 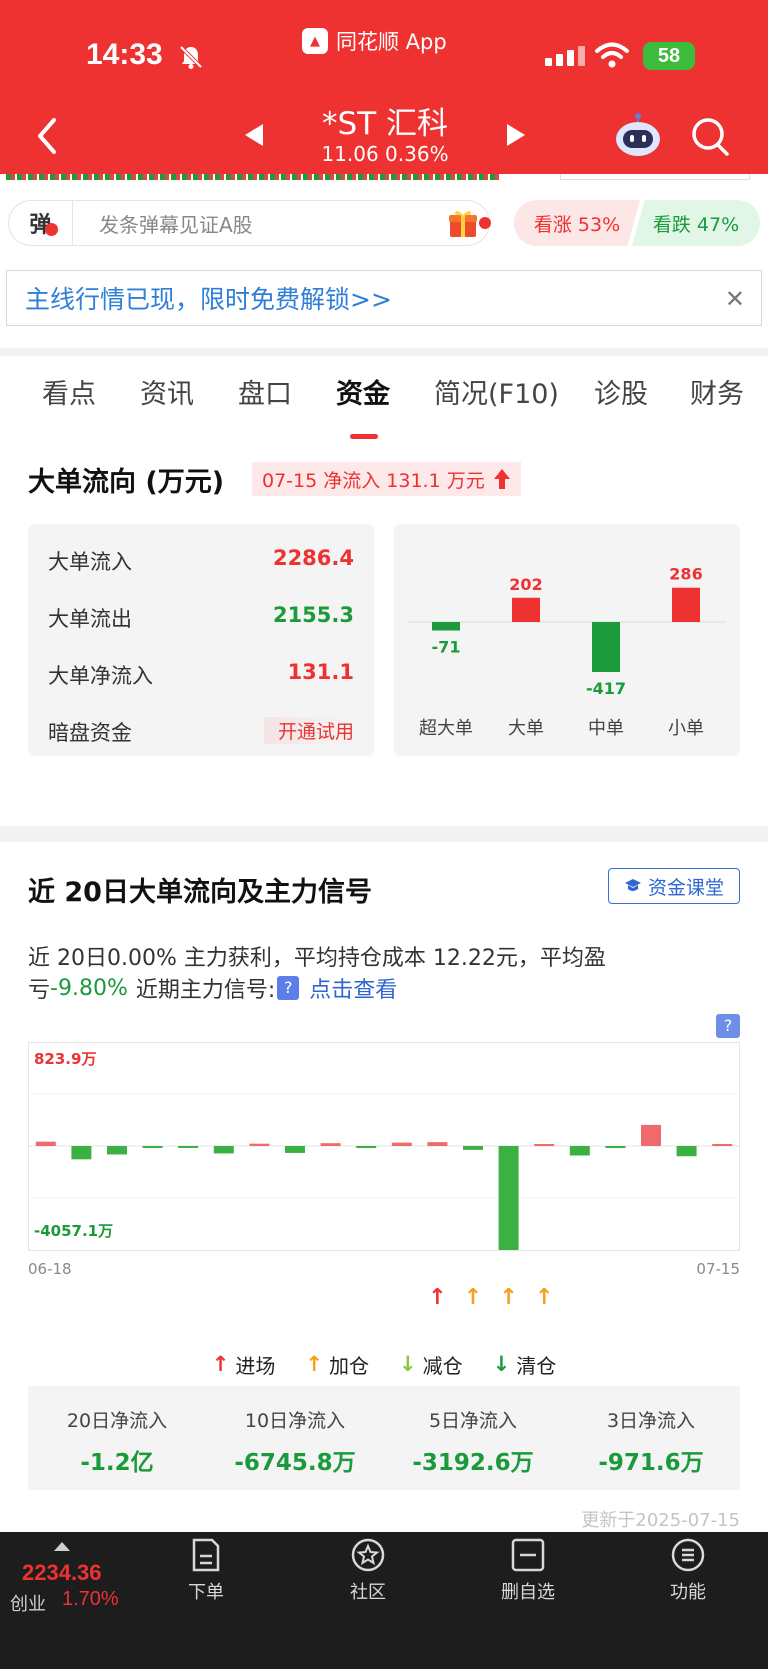 What do you see at coordinates (337, 1364) in the screenshot?
I see `legend-add: ↑ 加仓` at bounding box center [337, 1364].